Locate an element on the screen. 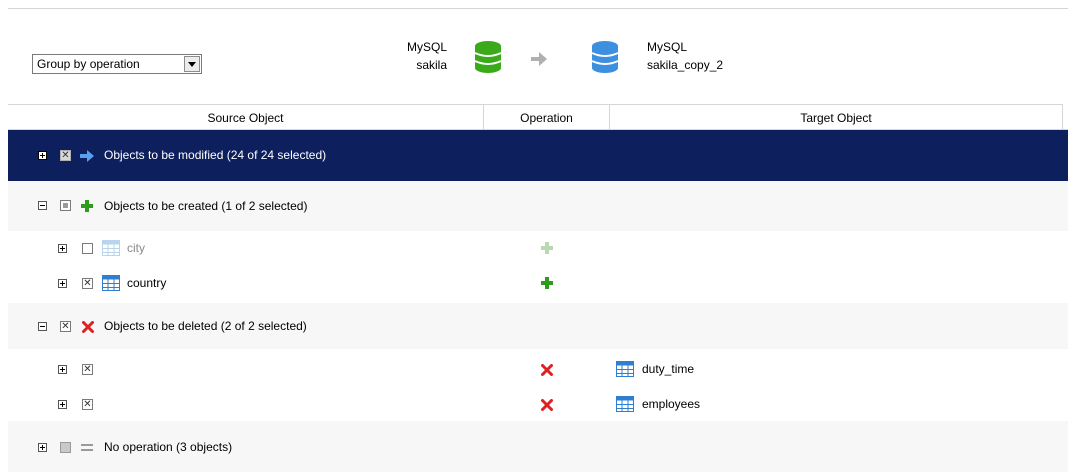 This screenshot has width=1077, height=472. table-row: ✕ country is located at coordinates (538, 285).